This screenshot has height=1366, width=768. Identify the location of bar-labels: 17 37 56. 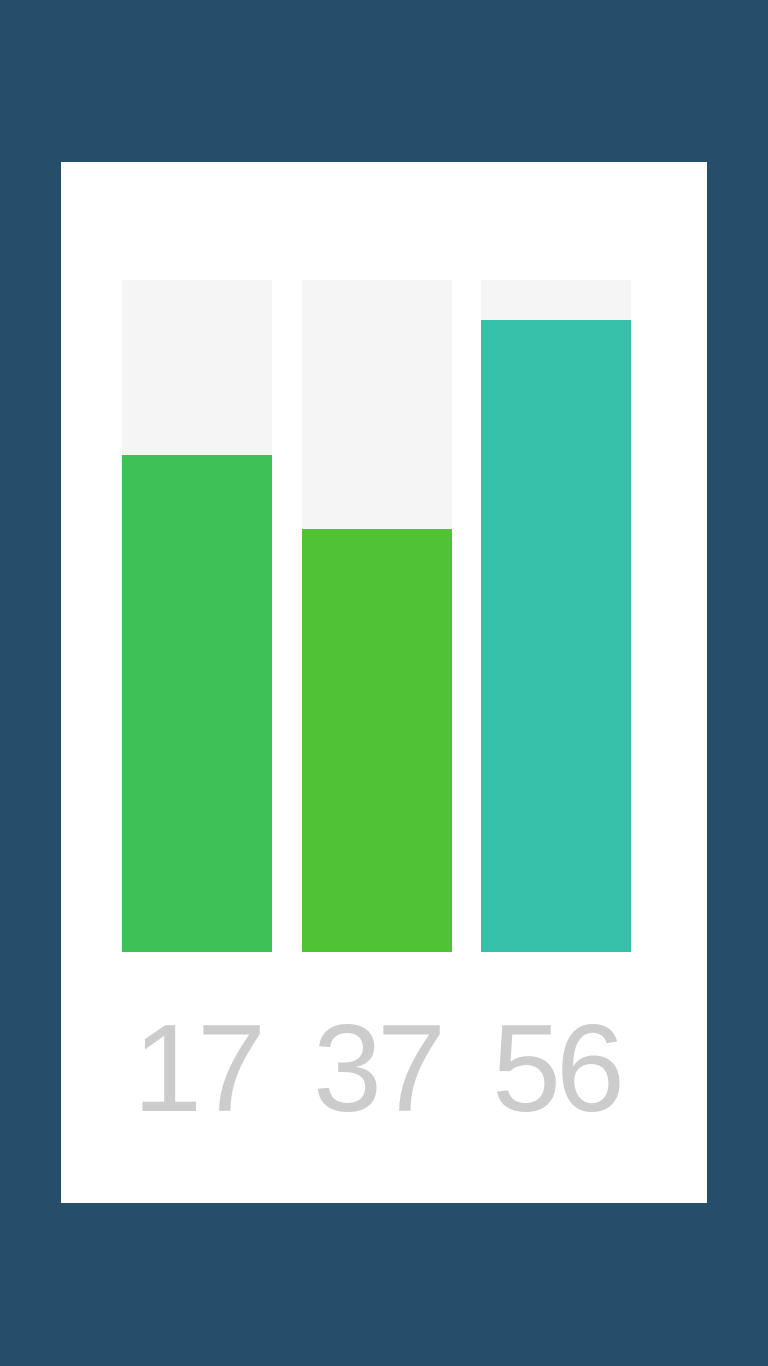
(376, 1069).